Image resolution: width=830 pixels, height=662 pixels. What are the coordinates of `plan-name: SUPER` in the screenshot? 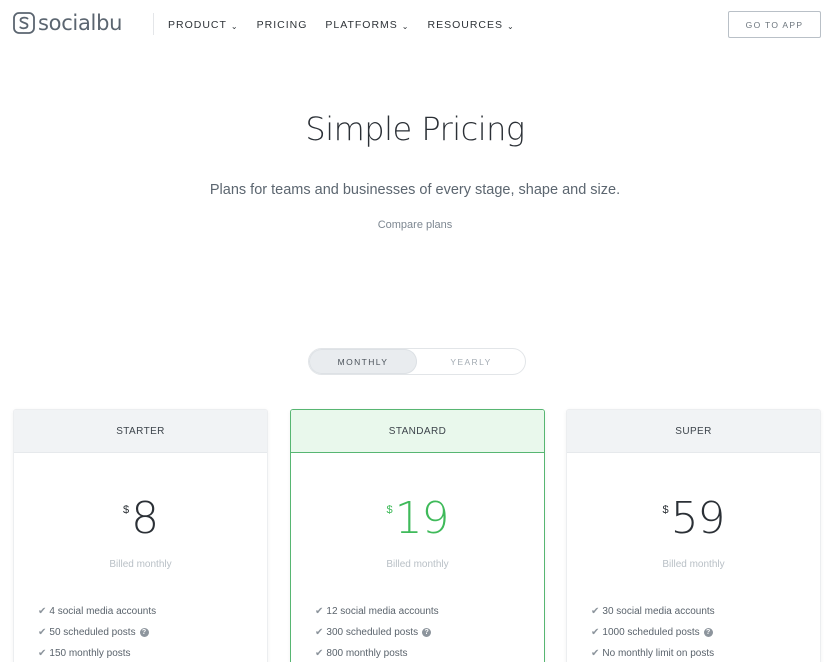 It's located at (693, 431).